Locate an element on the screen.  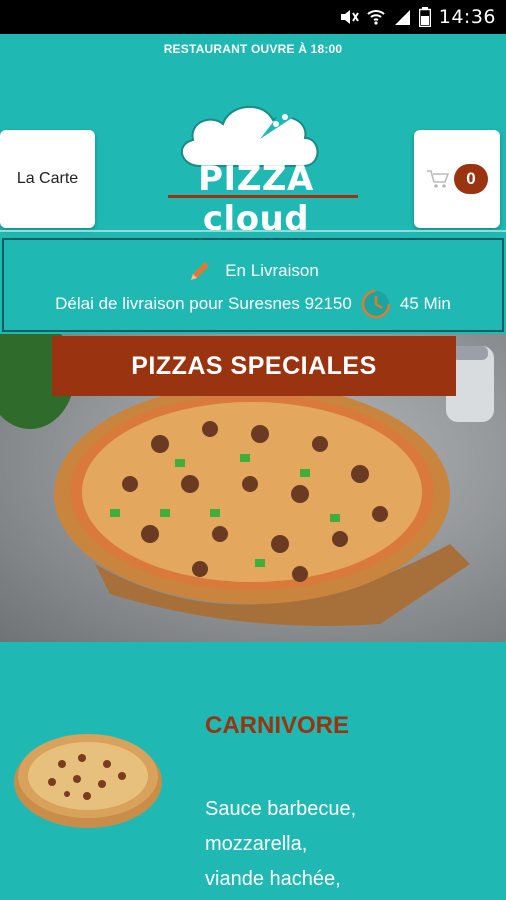
category-title: PIZZAS SPECIALES is located at coordinates (254, 366).